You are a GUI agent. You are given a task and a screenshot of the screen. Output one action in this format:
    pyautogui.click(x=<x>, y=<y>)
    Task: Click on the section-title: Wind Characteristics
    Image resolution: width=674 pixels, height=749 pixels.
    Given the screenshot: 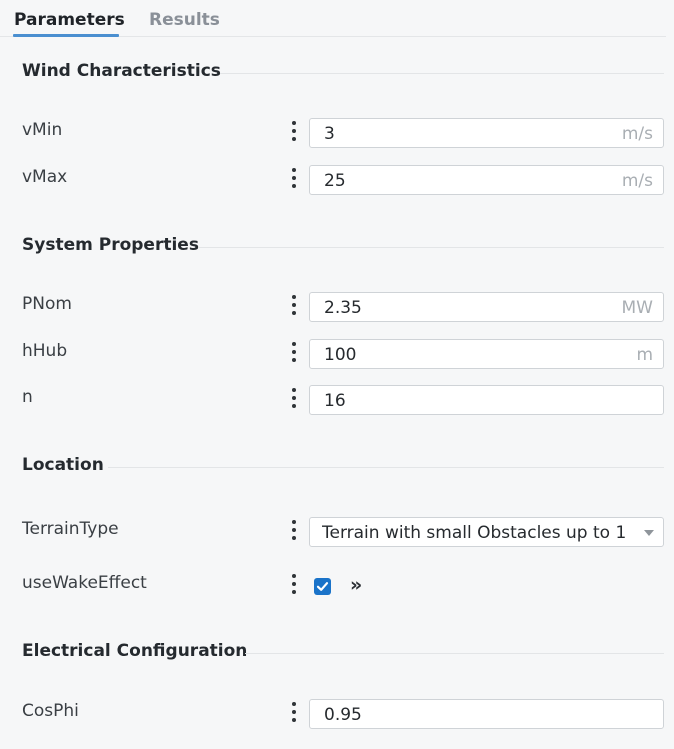 What is the action you would take?
    pyautogui.click(x=121, y=71)
    